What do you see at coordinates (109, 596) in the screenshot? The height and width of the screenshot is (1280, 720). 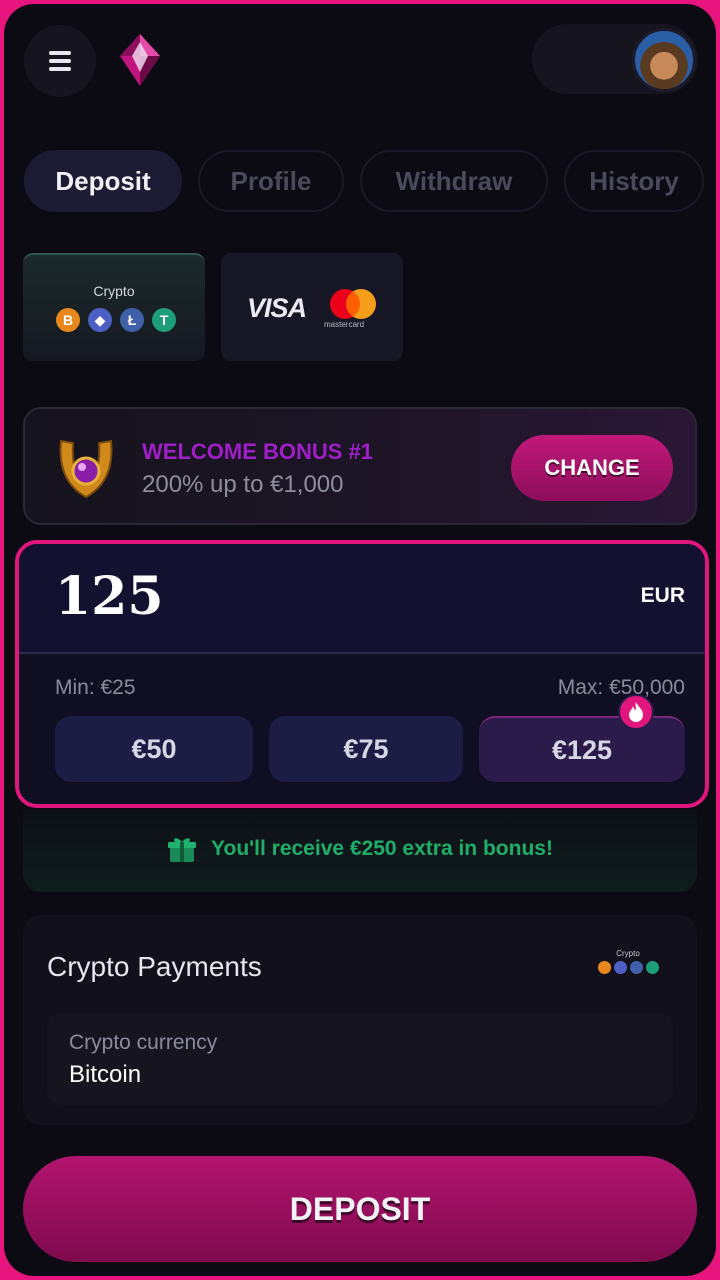 I see `amount-value: 125` at bounding box center [109, 596].